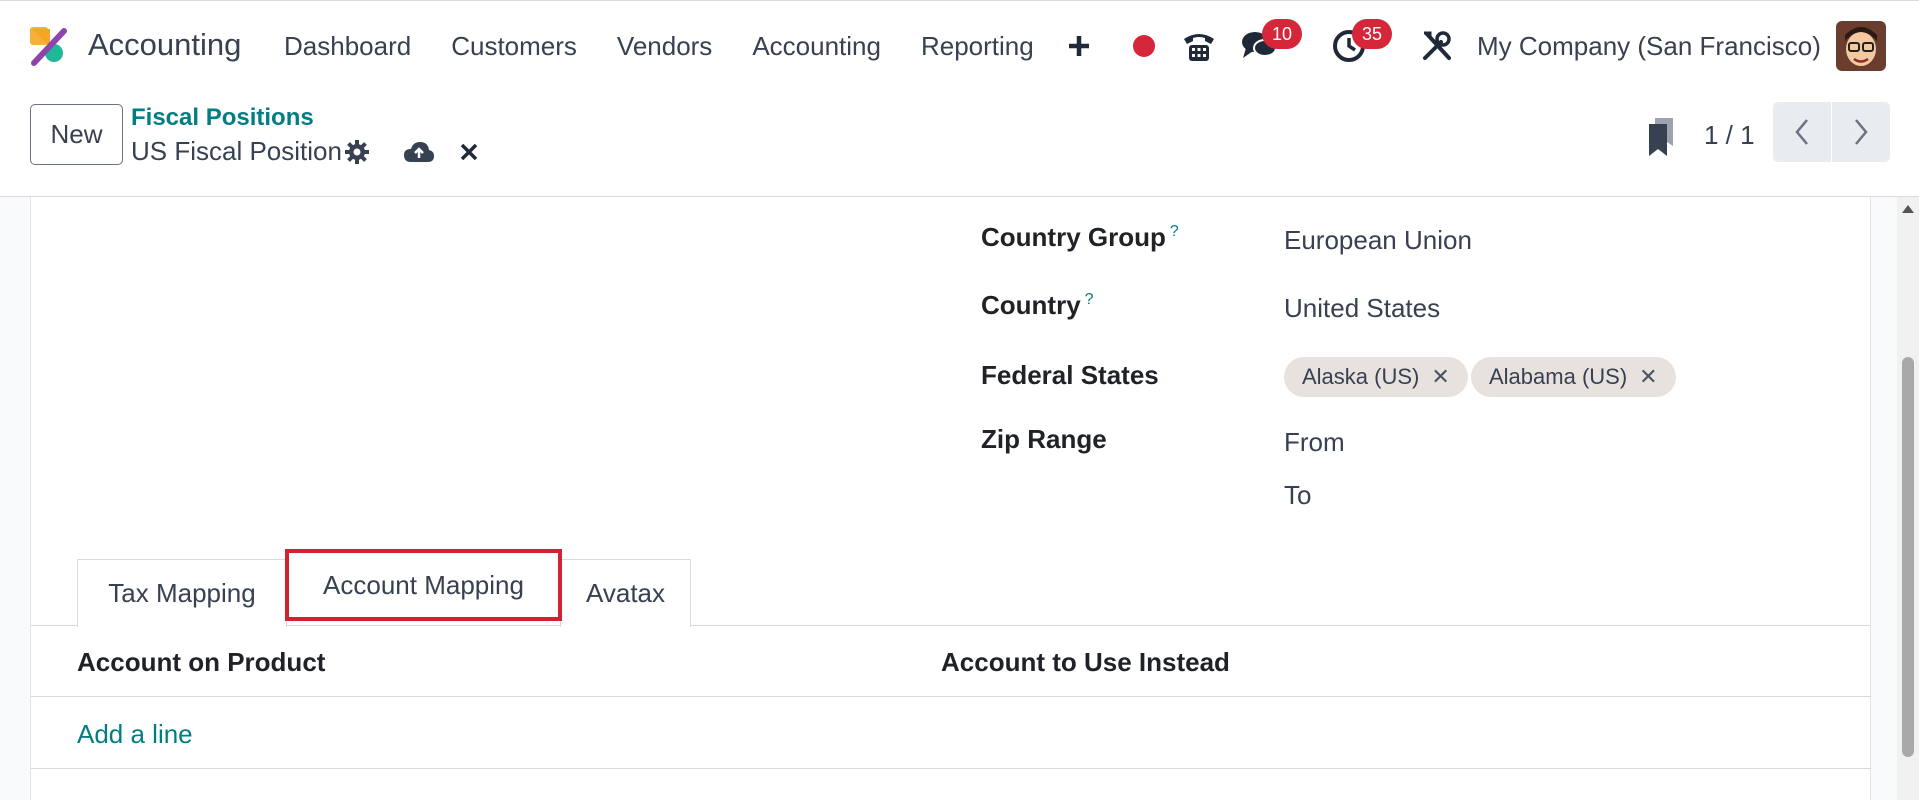 The image size is (1919, 800). I want to click on federal-states-label: Federal States, so click(1070, 375).